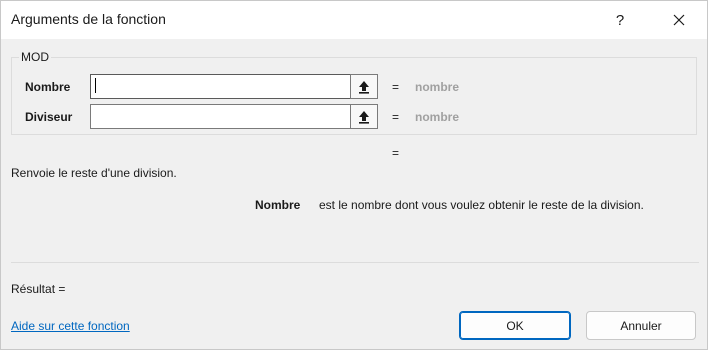 The image size is (708, 350). Describe the element at coordinates (396, 153) in the screenshot. I see `formula-result-equals: =` at that location.